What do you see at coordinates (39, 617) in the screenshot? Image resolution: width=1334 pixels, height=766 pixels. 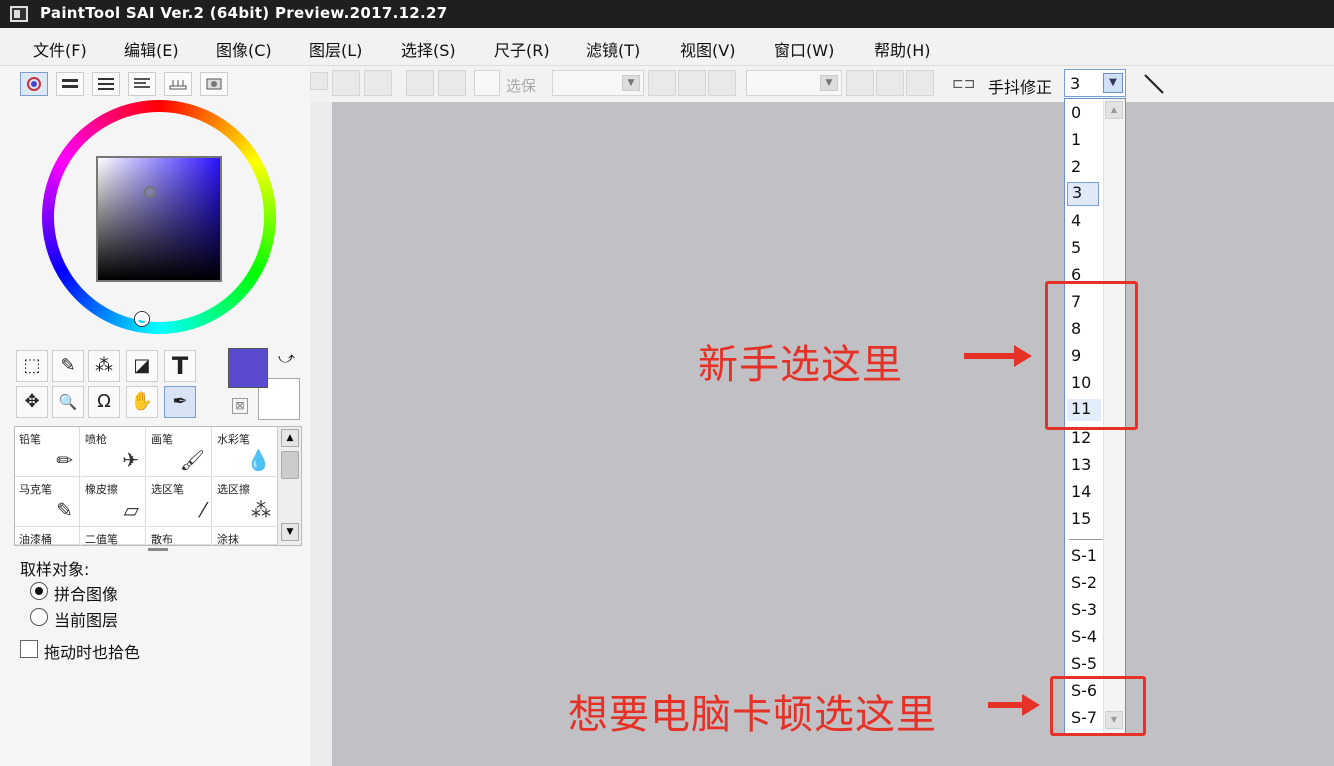 I see `radio-current-layer` at bounding box center [39, 617].